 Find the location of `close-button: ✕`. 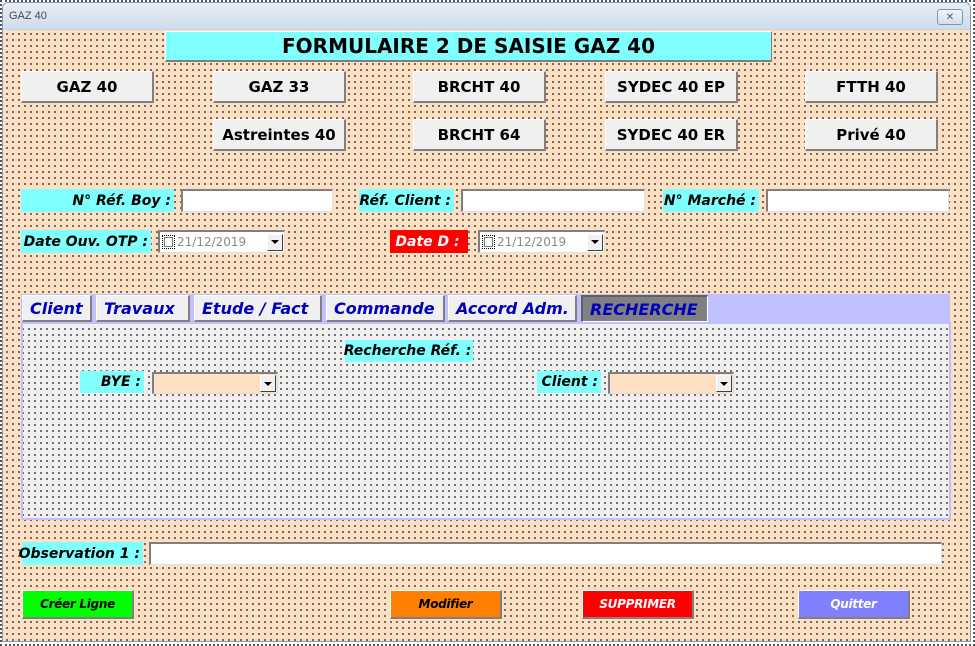

close-button: ✕ is located at coordinates (950, 17).